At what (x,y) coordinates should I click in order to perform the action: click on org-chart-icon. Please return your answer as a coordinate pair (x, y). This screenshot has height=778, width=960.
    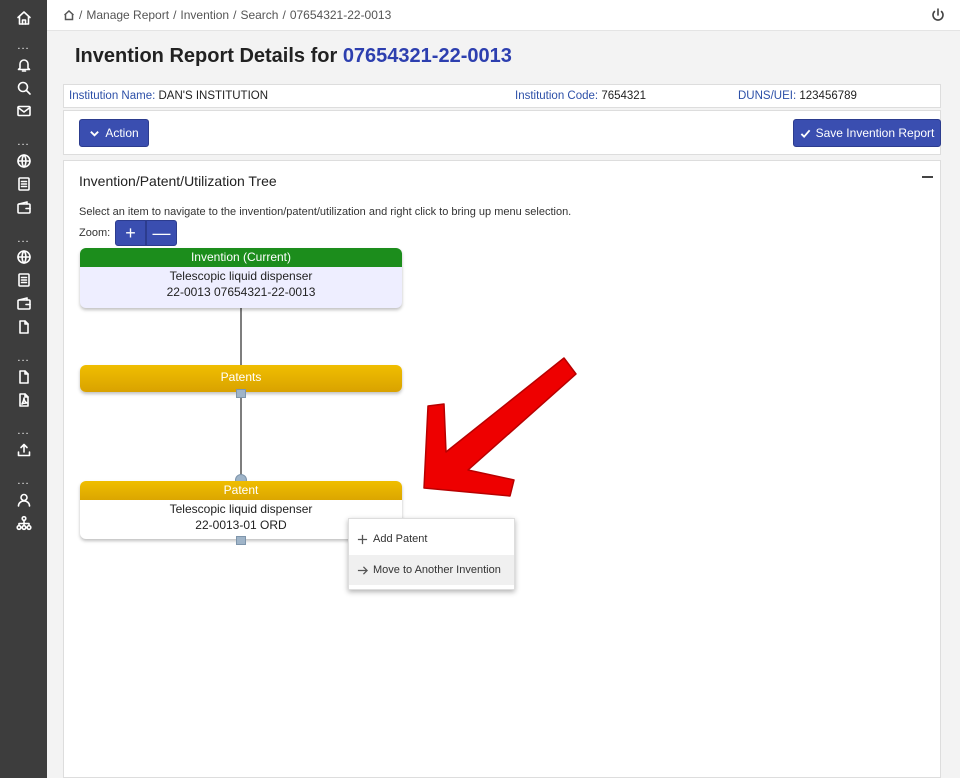
    Looking at the image, I should click on (23, 523).